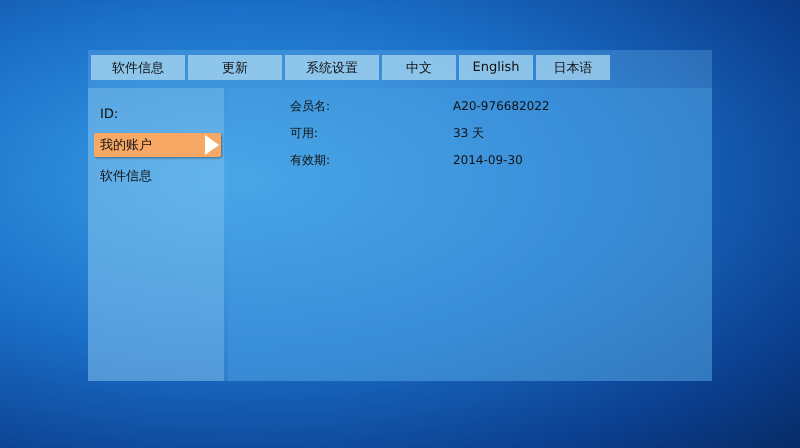 The width and height of the screenshot is (800, 448). What do you see at coordinates (157, 114) in the screenshot?
I see `sidebar-item: ID:` at bounding box center [157, 114].